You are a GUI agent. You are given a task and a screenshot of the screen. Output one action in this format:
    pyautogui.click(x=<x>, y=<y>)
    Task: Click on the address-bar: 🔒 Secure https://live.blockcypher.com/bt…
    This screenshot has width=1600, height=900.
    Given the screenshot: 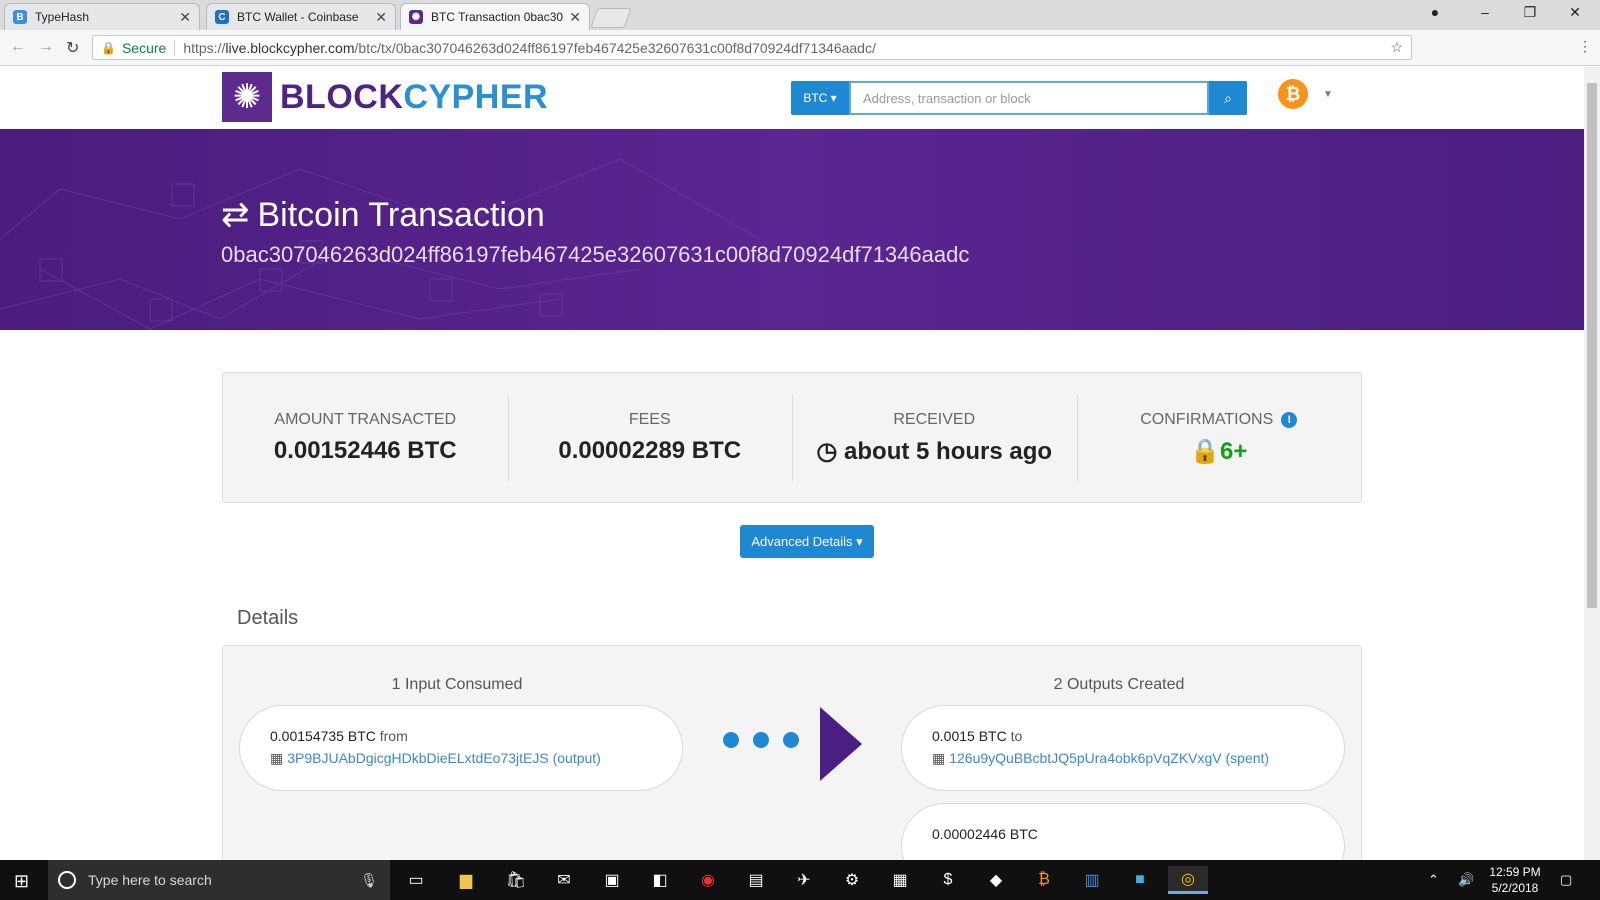 What is the action you would take?
    pyautogui.click(x=752, y=47)
    